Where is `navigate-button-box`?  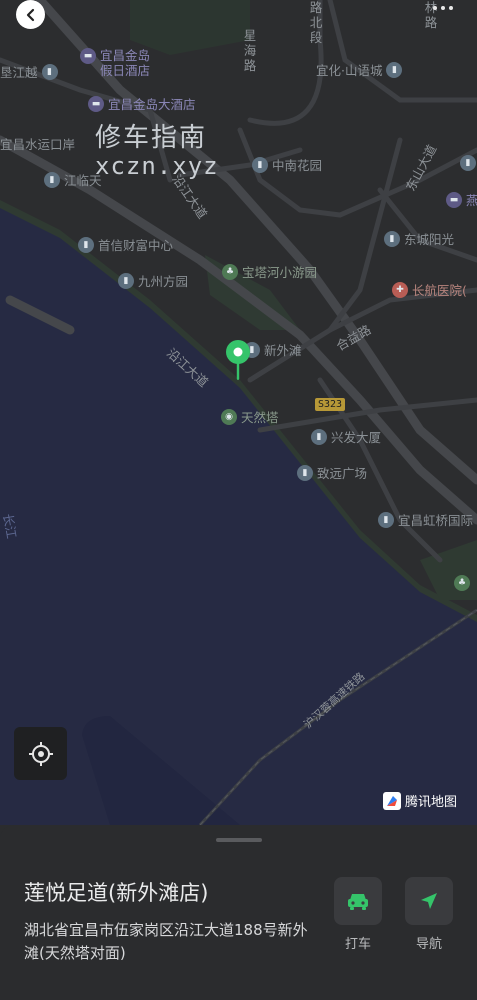
navigate-button-box is located at coordinates (429, 901).